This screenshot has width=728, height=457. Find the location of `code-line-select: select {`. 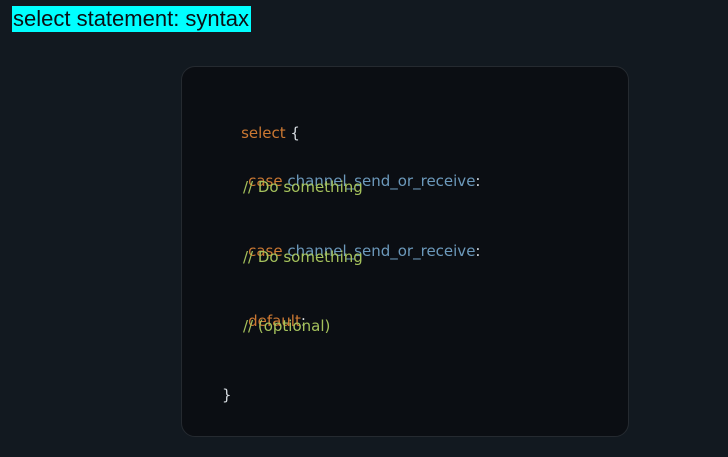

code-line-select: select { is located at coordinates (261, 133).